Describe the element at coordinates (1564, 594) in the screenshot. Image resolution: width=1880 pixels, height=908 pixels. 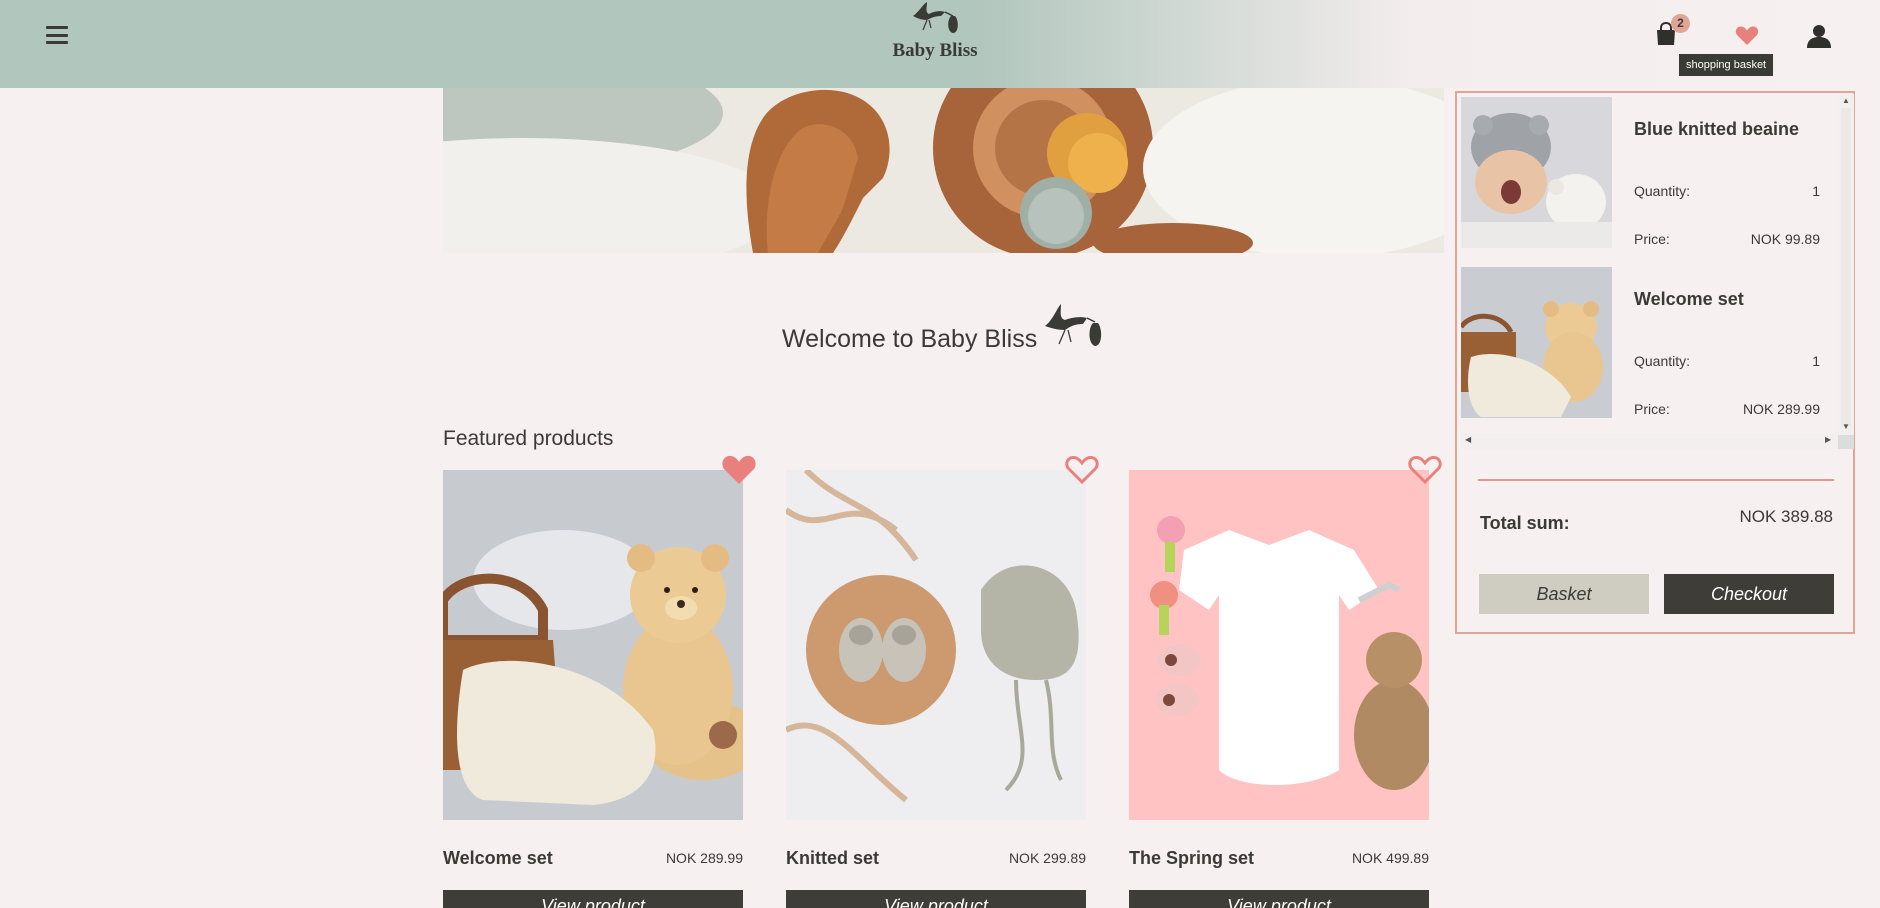
I see `basket-button: Basket` at that location.